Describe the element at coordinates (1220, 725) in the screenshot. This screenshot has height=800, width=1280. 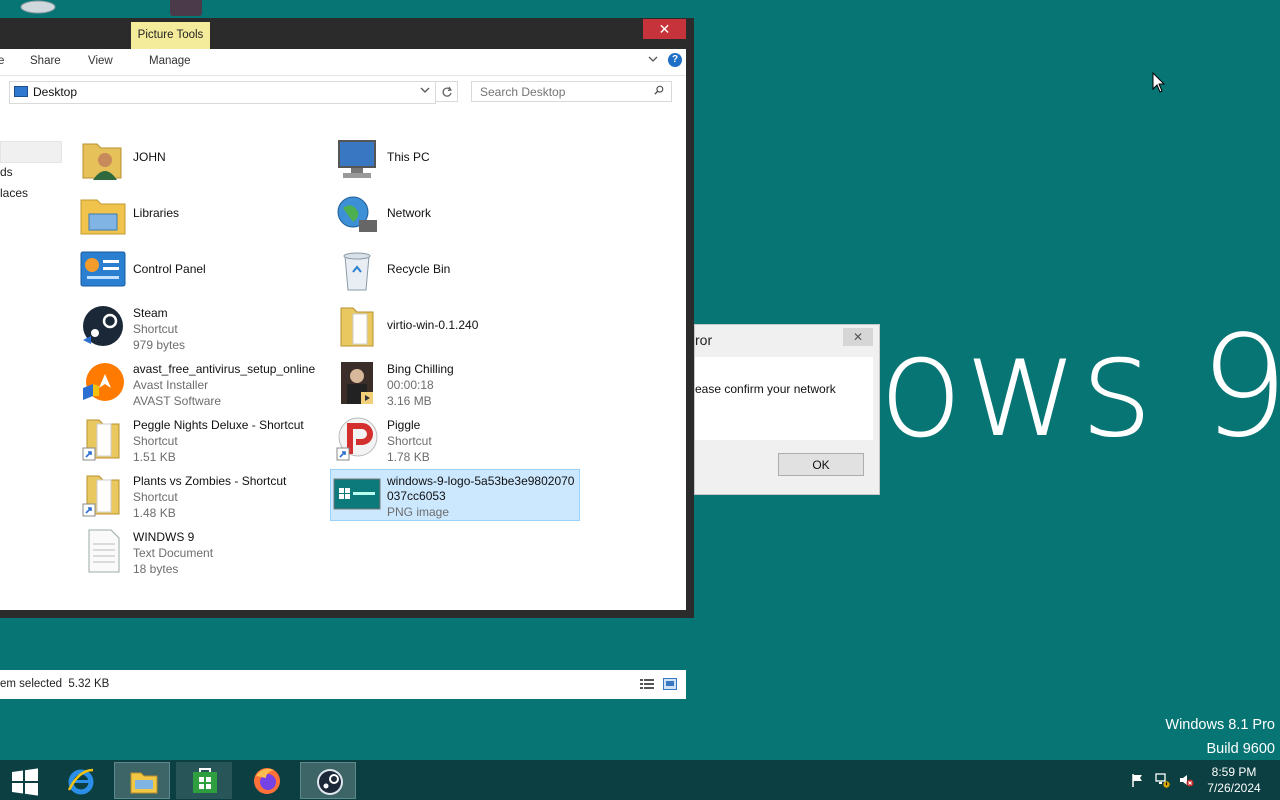
I see `os-edition-watermark: Windows 8.1 Pro` at that location.